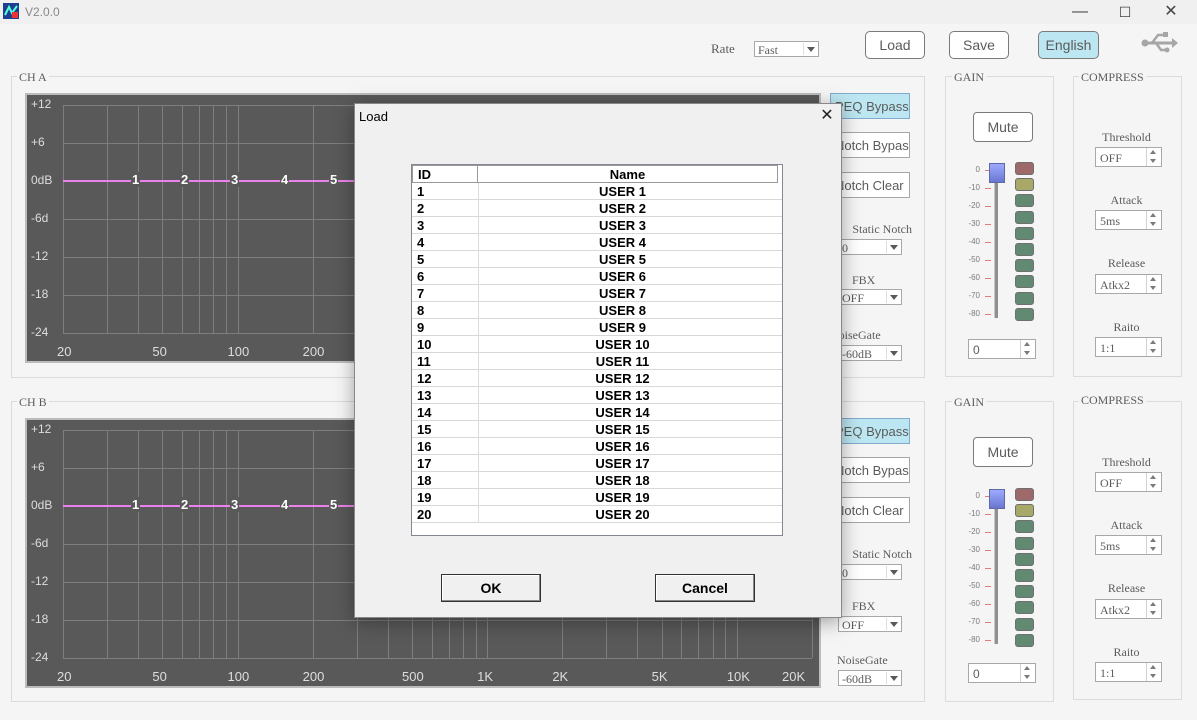 The image size is (1197, 720). What do you see at coordinates (627, 174) in the screenshot?
I see `column-header-name: Name` at bounding box center [627, 174].